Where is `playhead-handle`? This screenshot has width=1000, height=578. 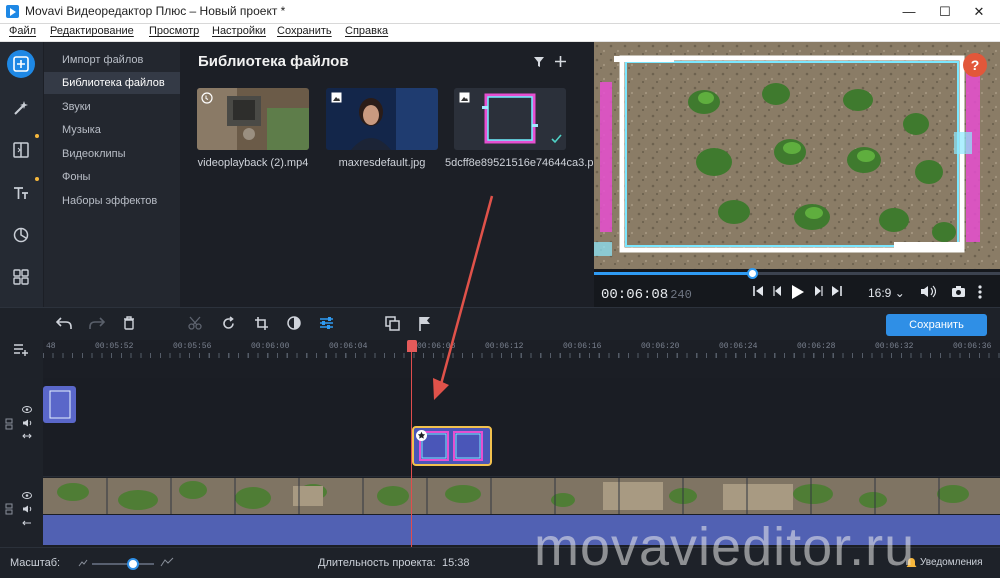
playhead-handle is located at coordinates (412, 346).